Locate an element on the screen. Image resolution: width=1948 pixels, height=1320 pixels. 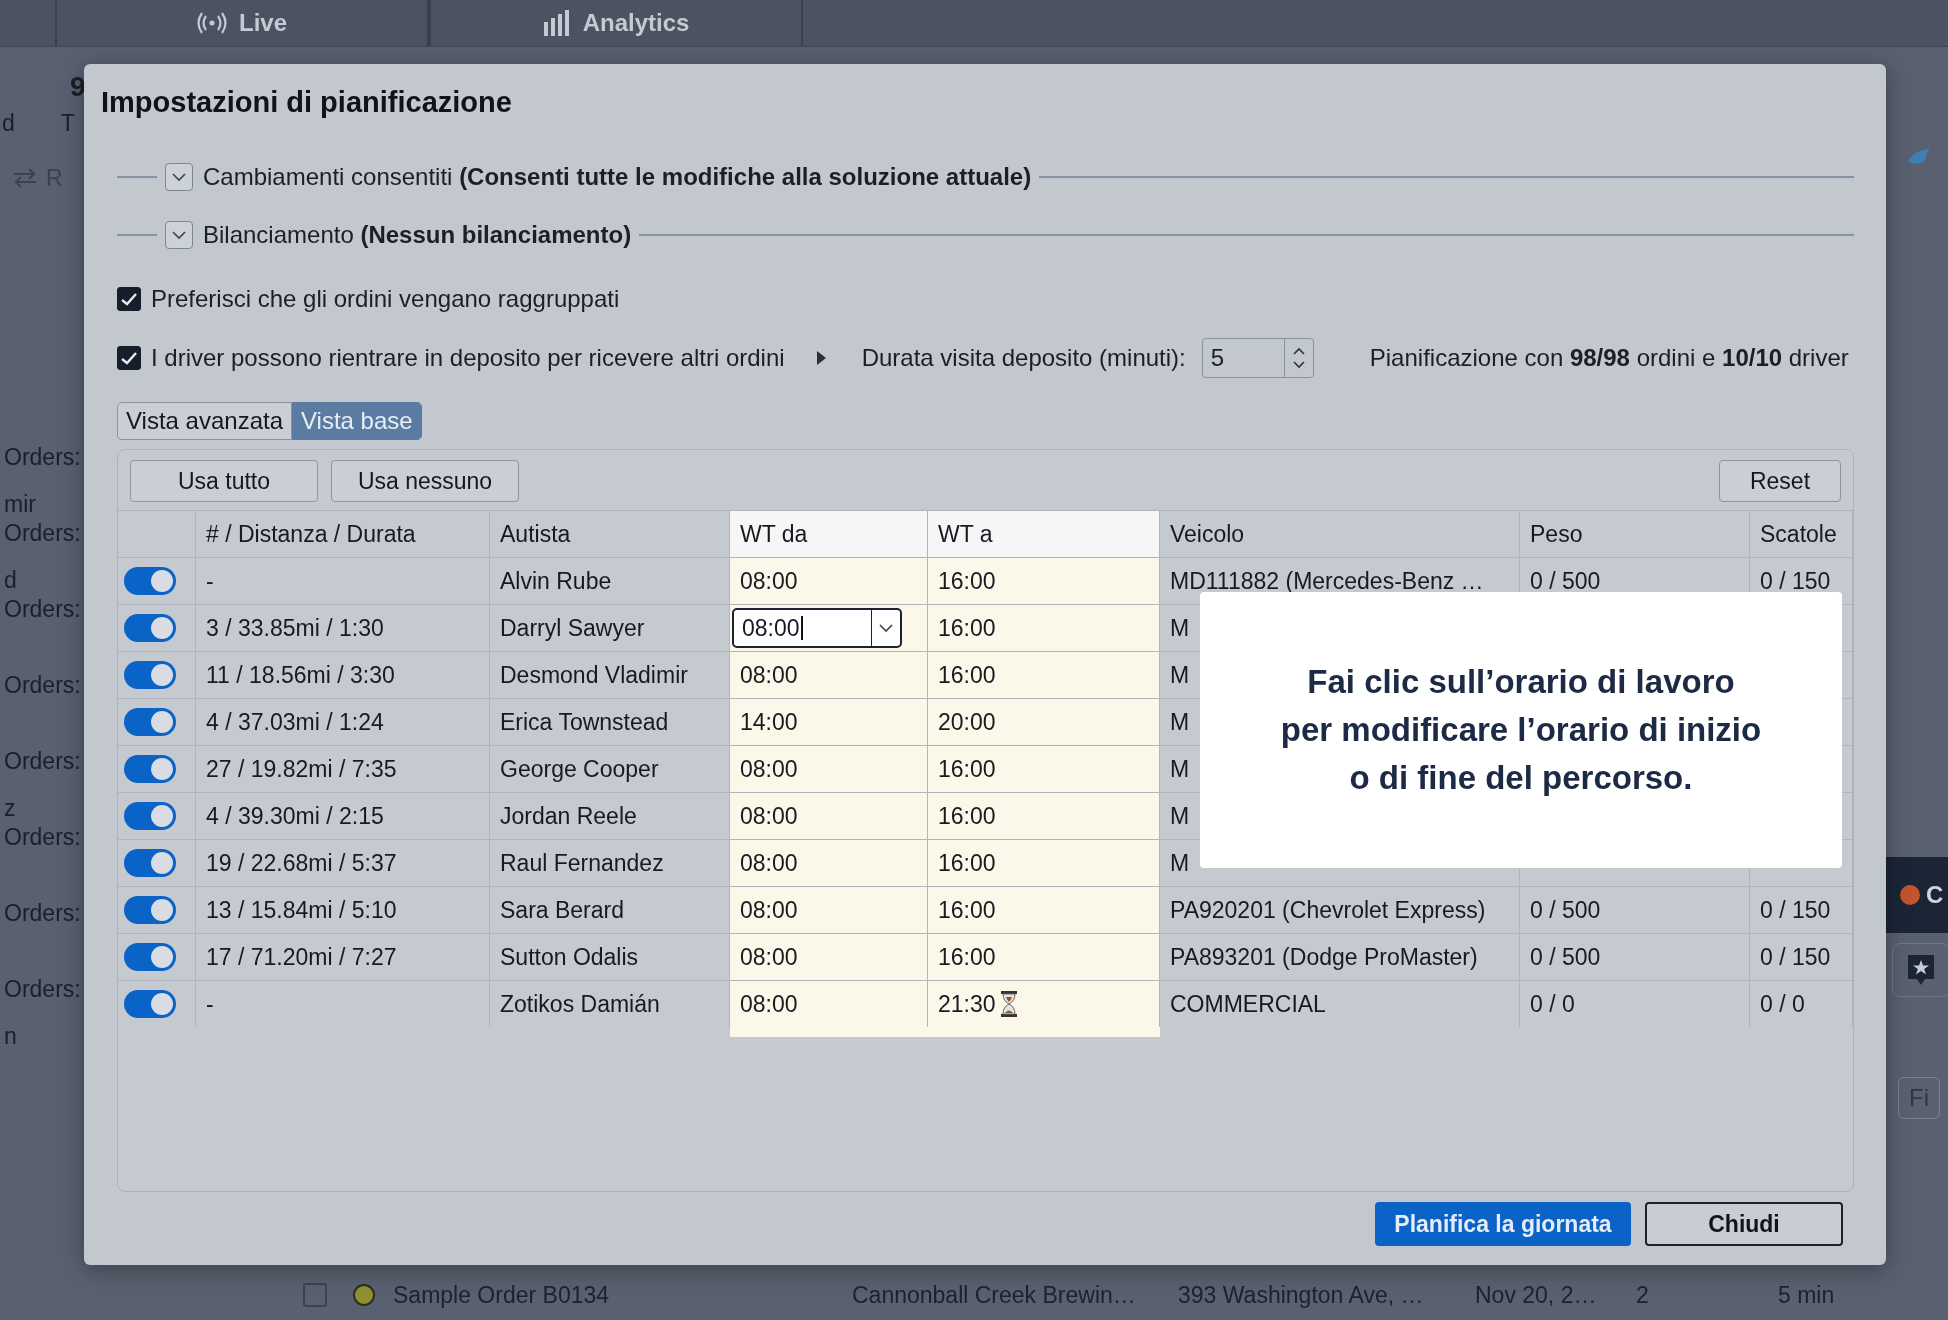
table-cell: 17 / 71.20mi / 7:27 is located at coordinates (343, 957).